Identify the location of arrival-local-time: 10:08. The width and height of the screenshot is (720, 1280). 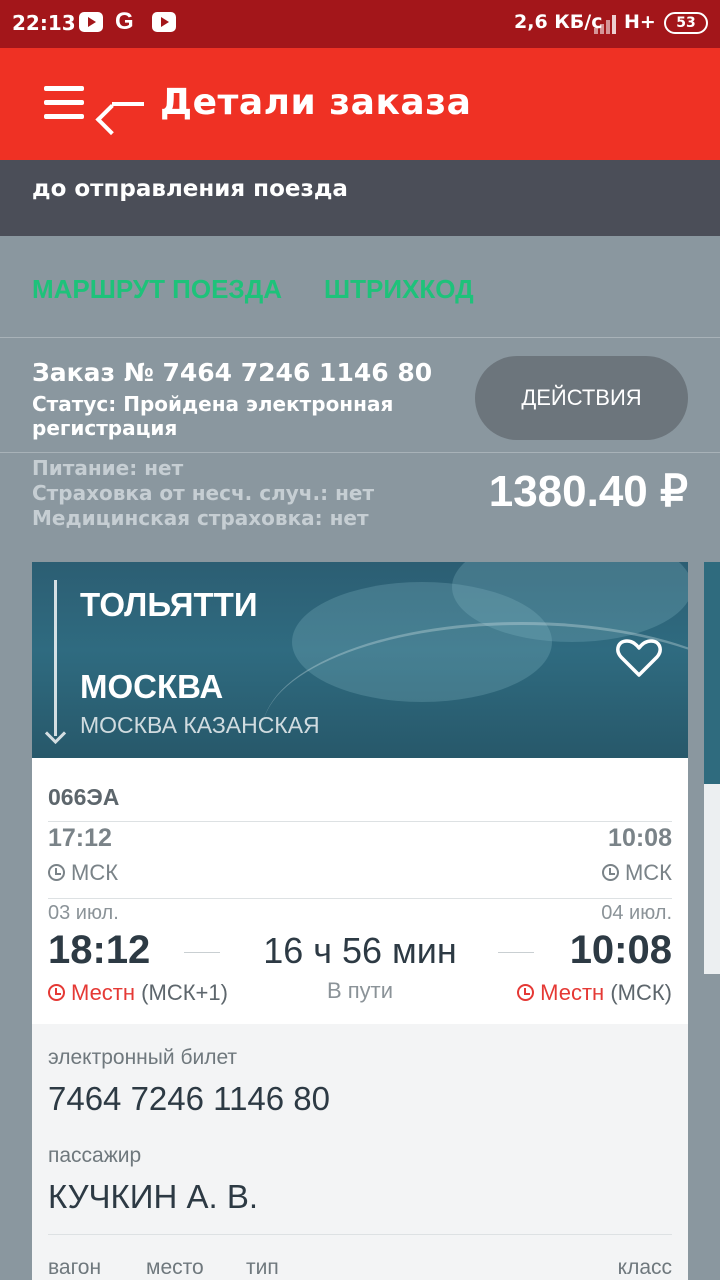
(620, 950).